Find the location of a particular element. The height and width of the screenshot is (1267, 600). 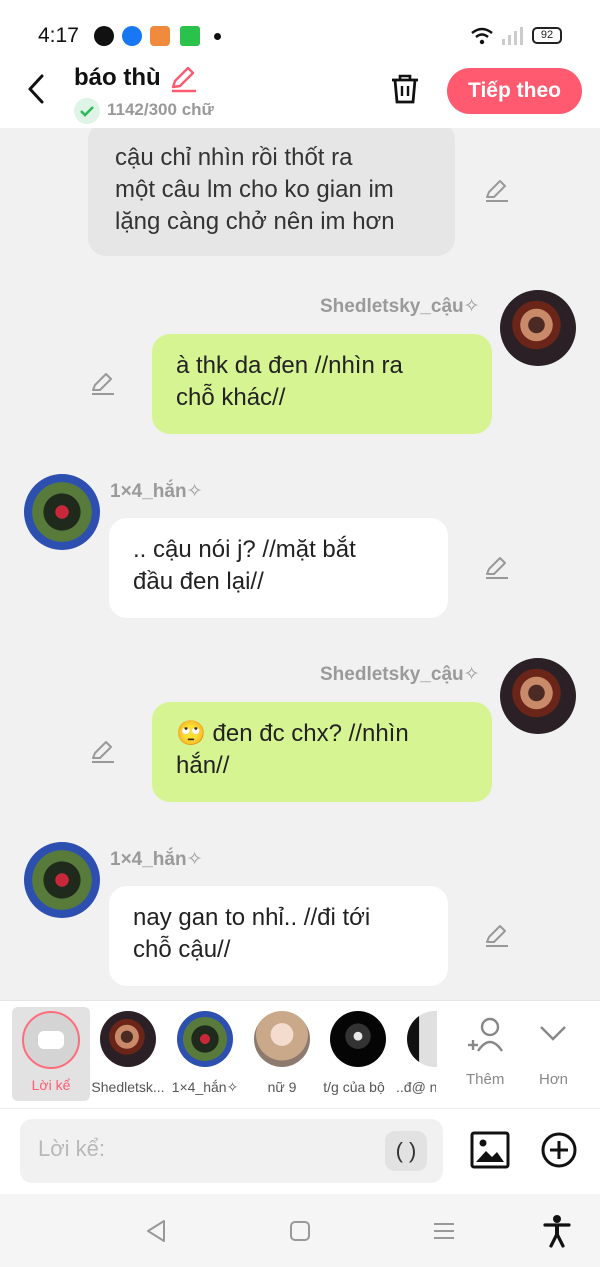

next-button: Tiếp theo is located at coordinates (514, 91).